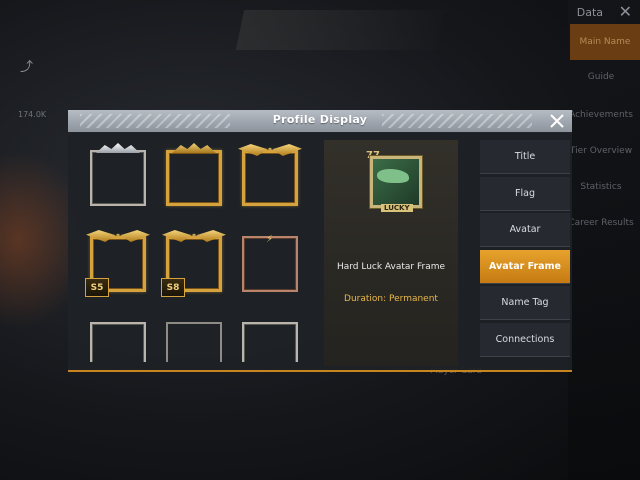 This screenshot has width=640, height=480. I want to click on close-button, so click(557, 121).